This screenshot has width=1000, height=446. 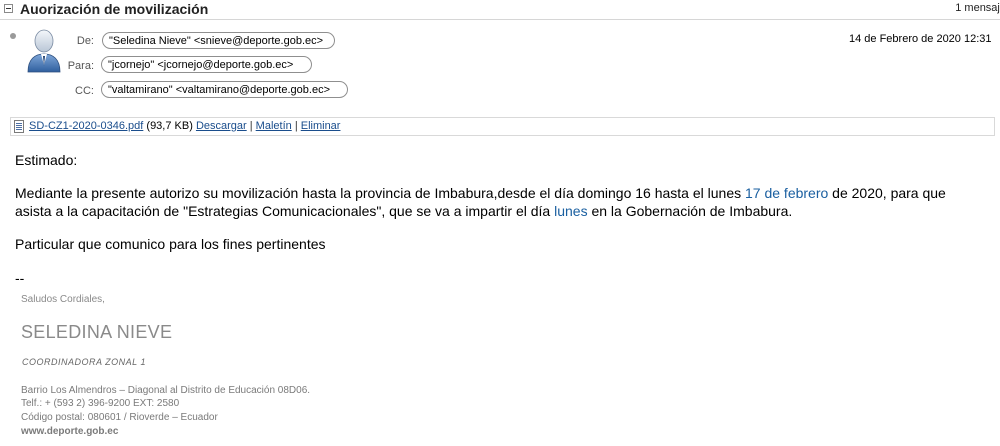 I want to click on cc-label: CC:, so click(x=84, y=91).